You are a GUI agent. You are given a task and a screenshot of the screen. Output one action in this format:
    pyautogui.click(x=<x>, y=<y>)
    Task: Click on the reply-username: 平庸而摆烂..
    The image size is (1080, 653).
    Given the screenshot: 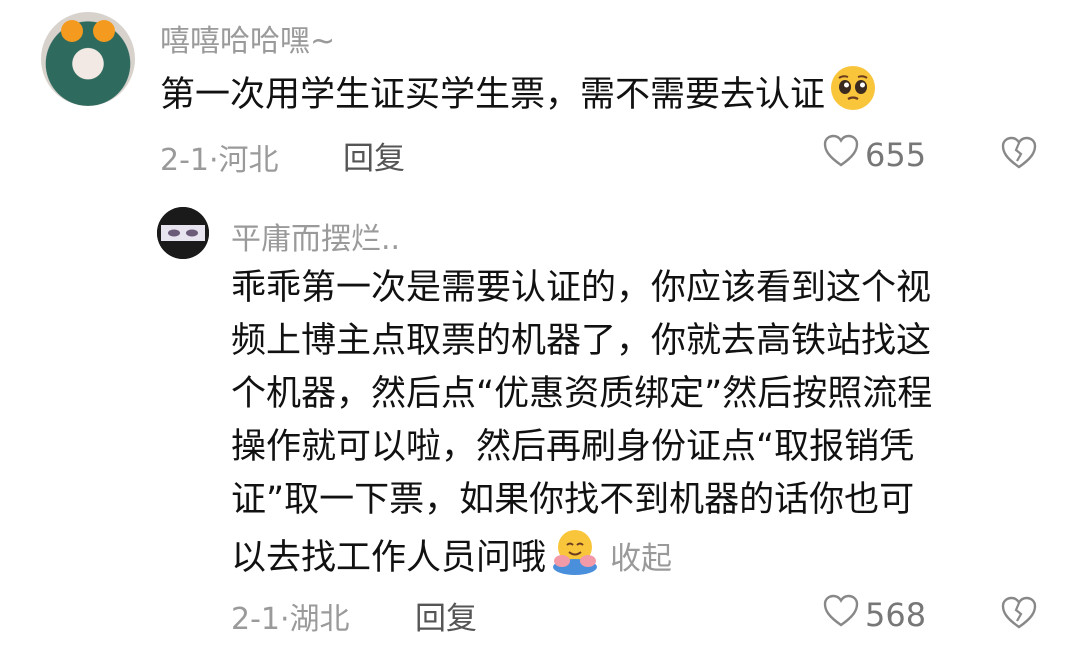 What is the action you would take?
    pyautogui.click(x=315, y=236)
    